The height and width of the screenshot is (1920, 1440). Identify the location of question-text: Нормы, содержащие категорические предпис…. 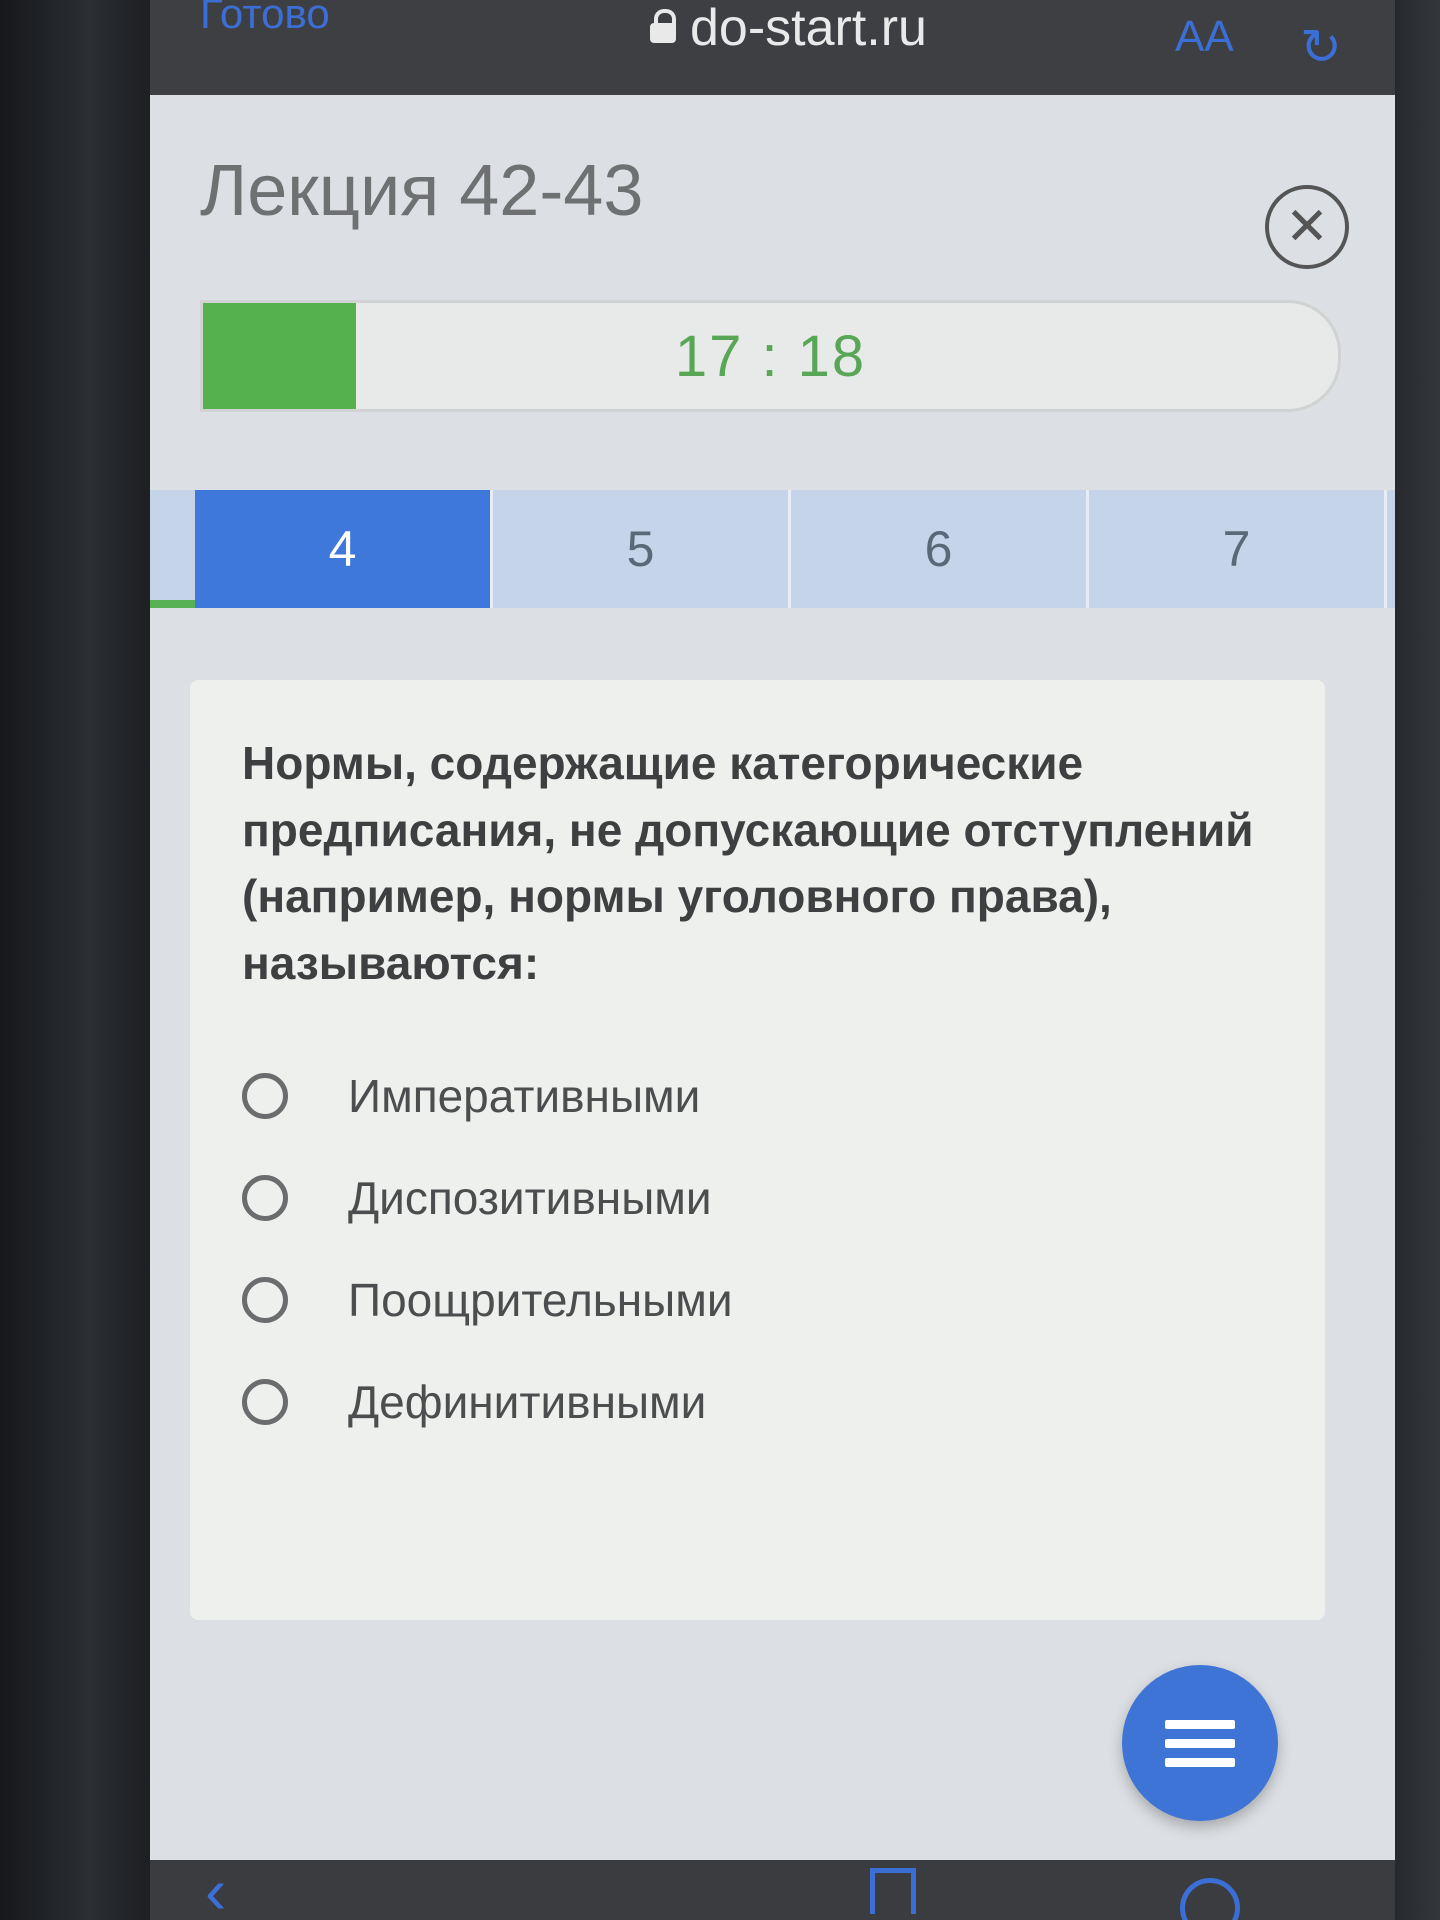
(748, 863).